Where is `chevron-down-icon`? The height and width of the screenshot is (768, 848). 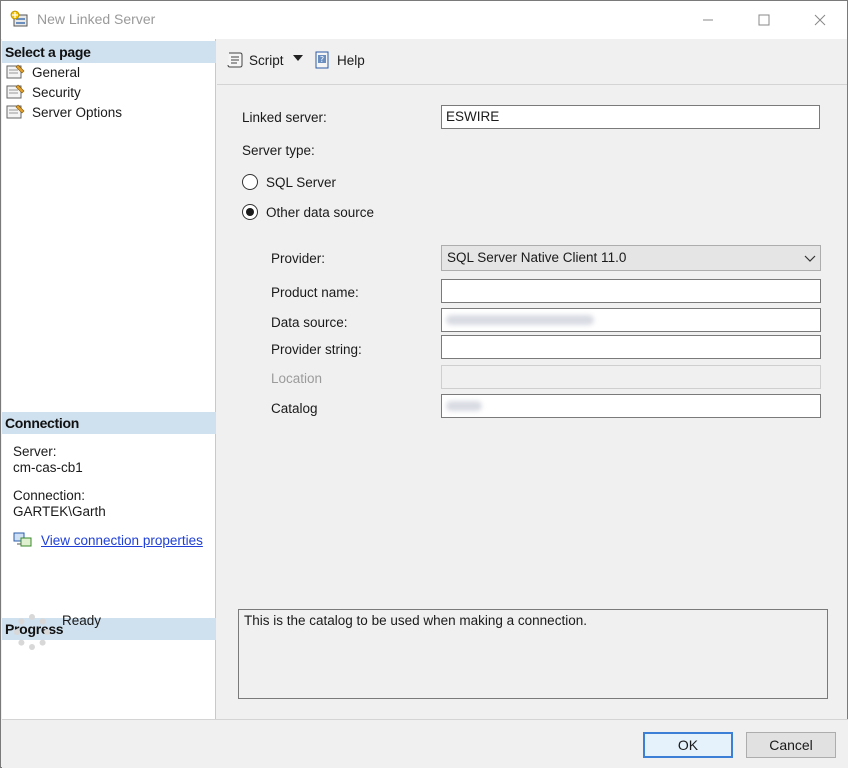
chevron-down-icon is located at coordinates (810, 258).